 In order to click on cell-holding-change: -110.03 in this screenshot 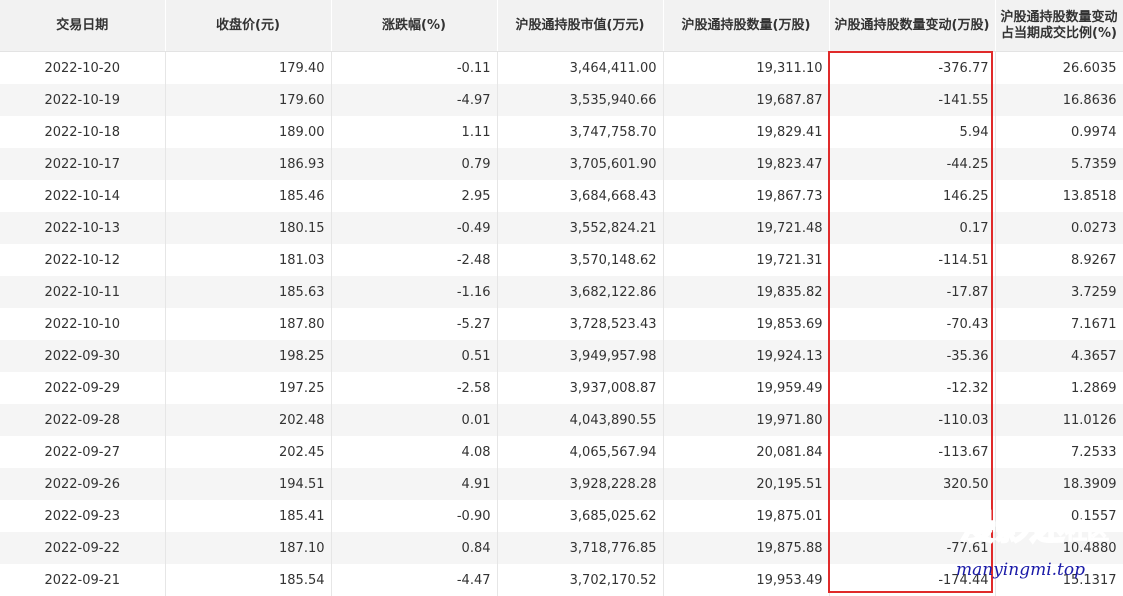, I will do `click(912, 420)`.